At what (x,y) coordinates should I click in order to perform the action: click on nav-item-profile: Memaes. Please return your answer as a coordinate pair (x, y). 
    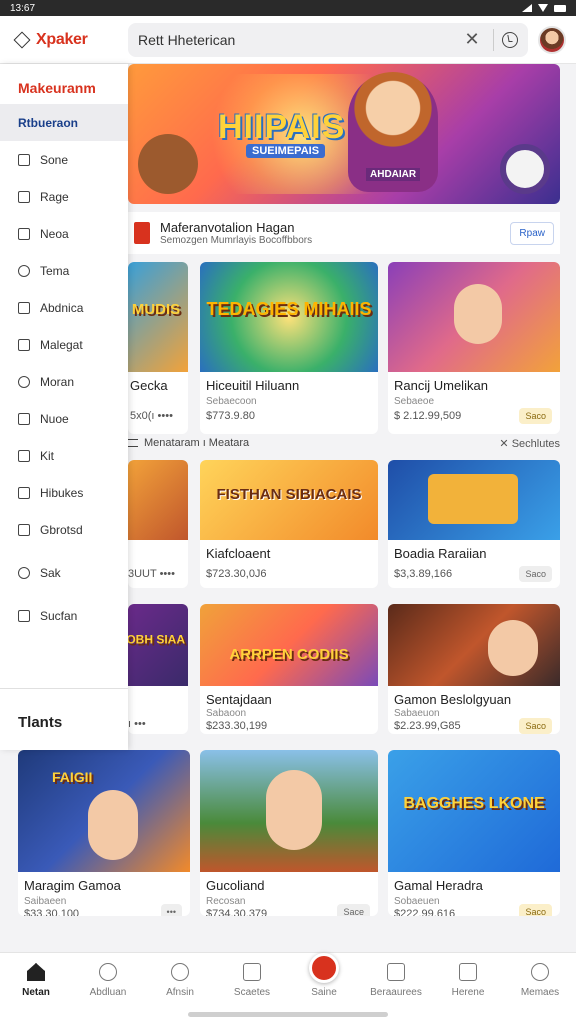
    Looking at the image, I should click on (540, 979).